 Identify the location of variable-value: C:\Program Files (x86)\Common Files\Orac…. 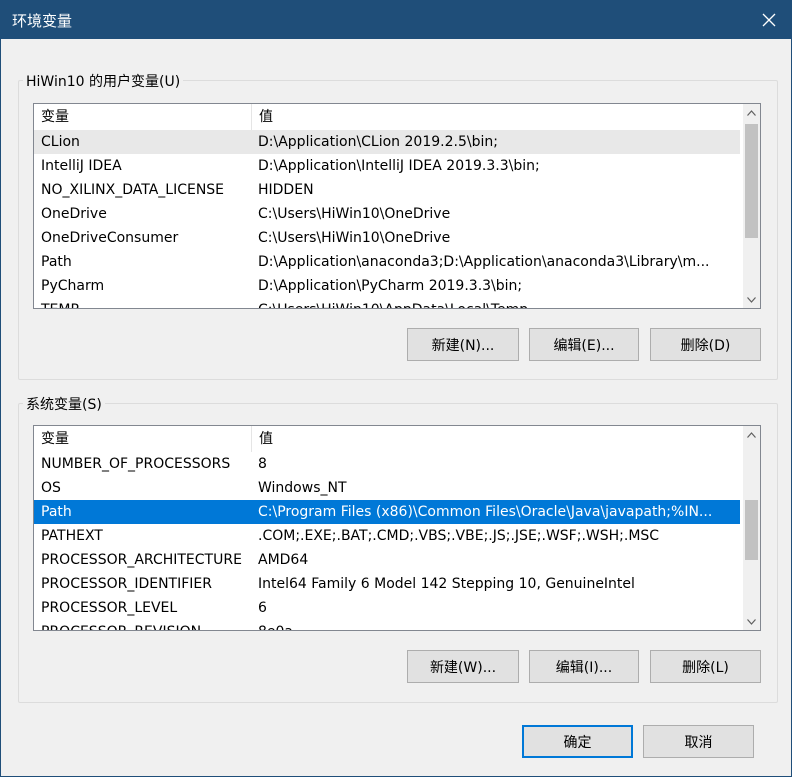
(485, 512).